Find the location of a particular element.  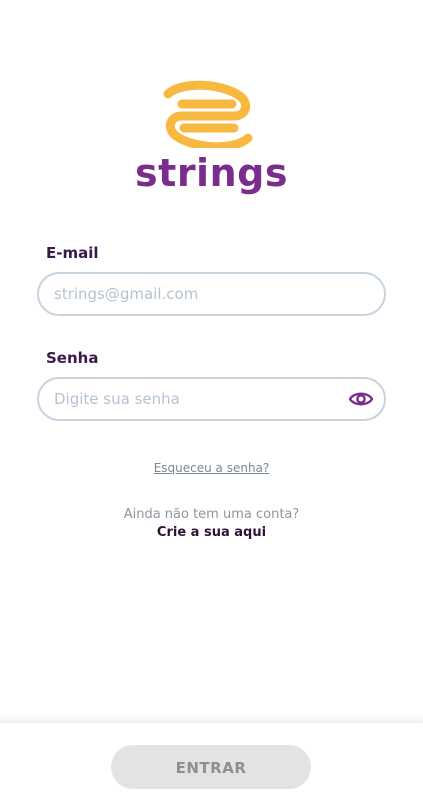

forgot-password-link: Esqueceu a senha? is located at coordinates (211, 468).